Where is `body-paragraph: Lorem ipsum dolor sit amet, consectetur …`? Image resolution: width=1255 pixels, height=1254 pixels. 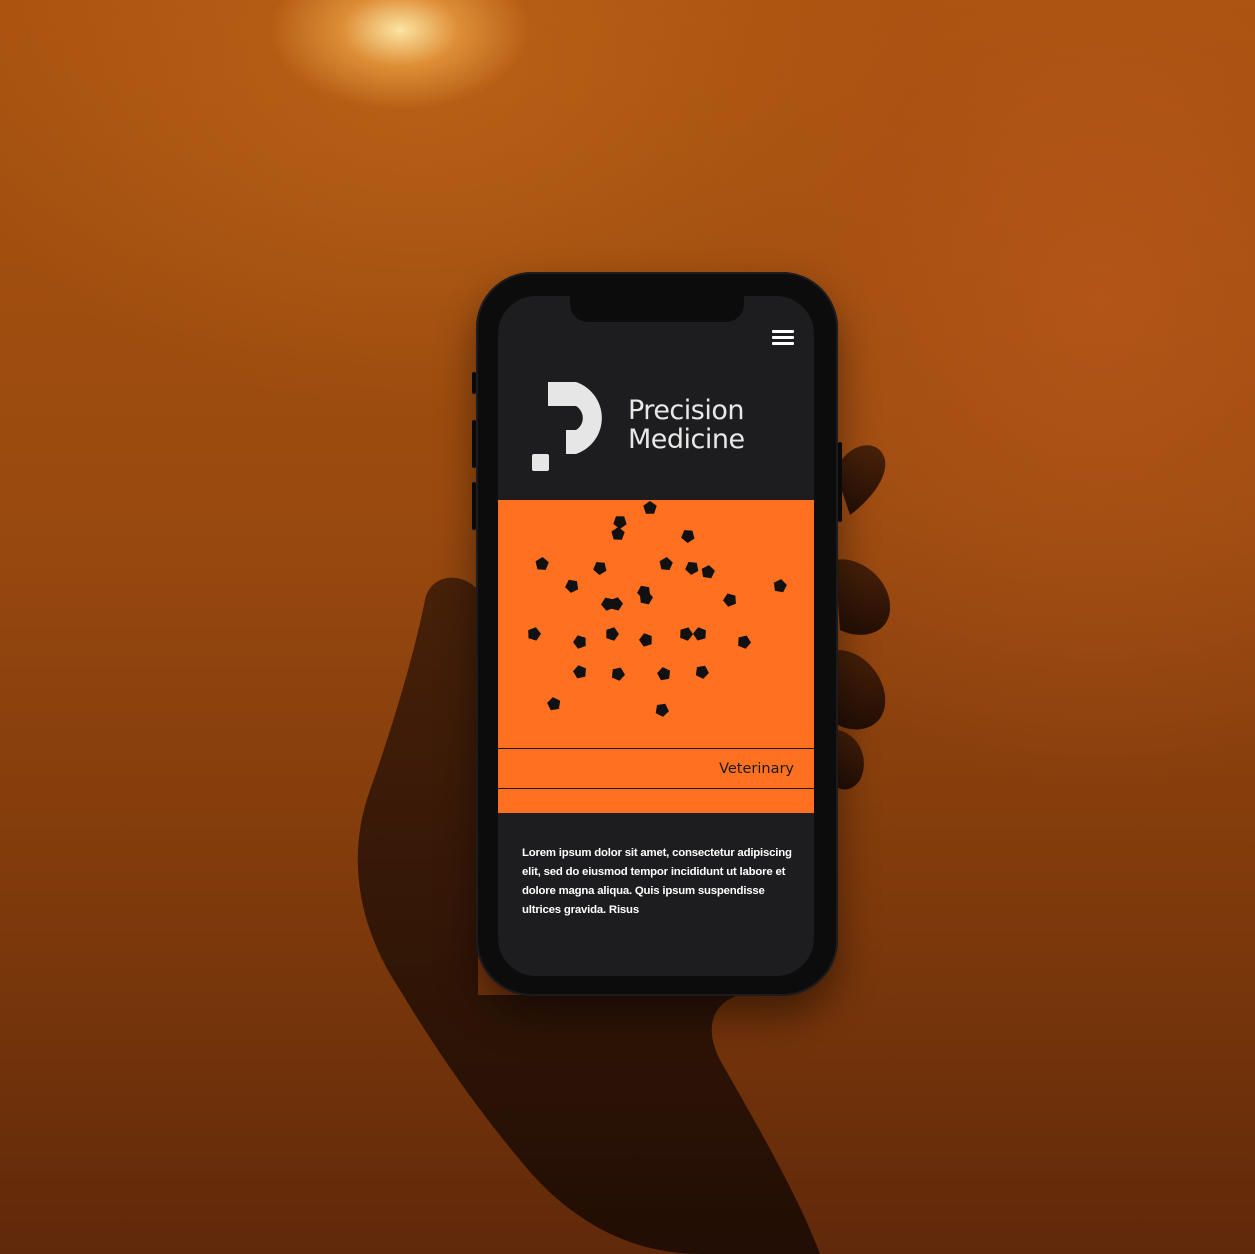 body-paragraph: Lorem ipsum dolor sit amet, consectetur … is located at coordinates (657, 881).